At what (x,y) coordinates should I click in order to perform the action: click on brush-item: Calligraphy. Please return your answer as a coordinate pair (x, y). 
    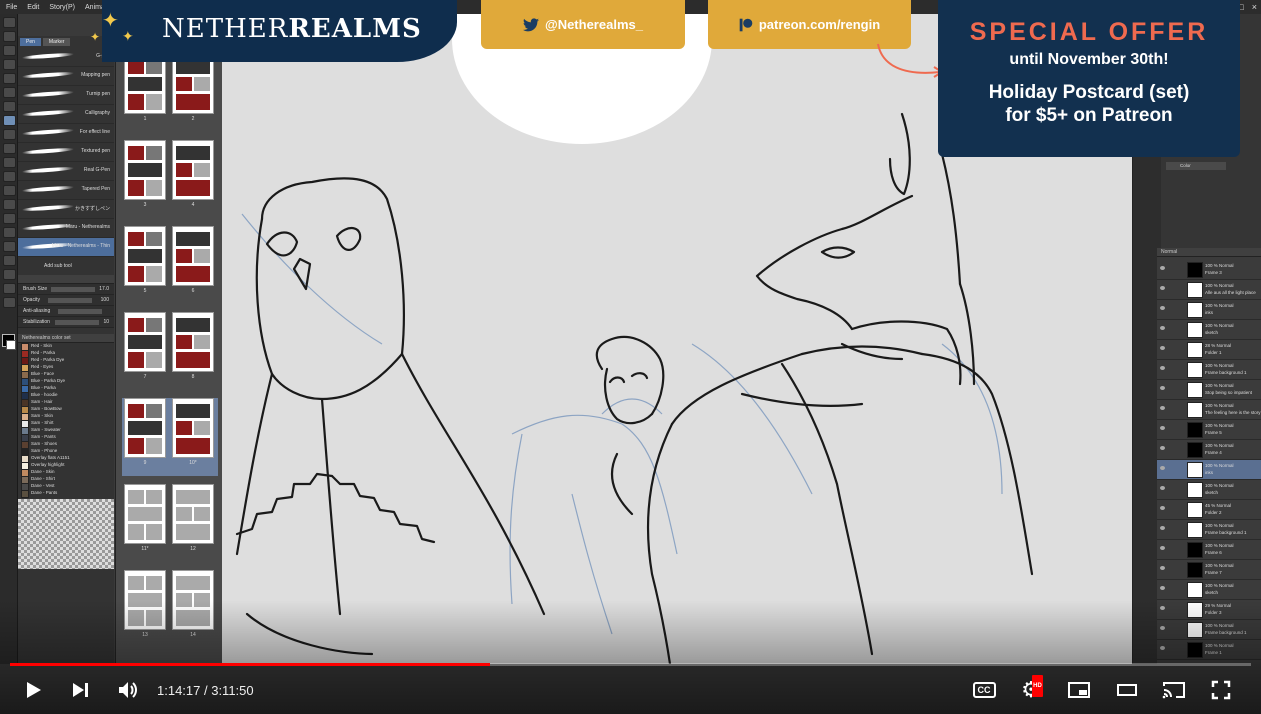
    Looking at the image, I should click on (66, 114).